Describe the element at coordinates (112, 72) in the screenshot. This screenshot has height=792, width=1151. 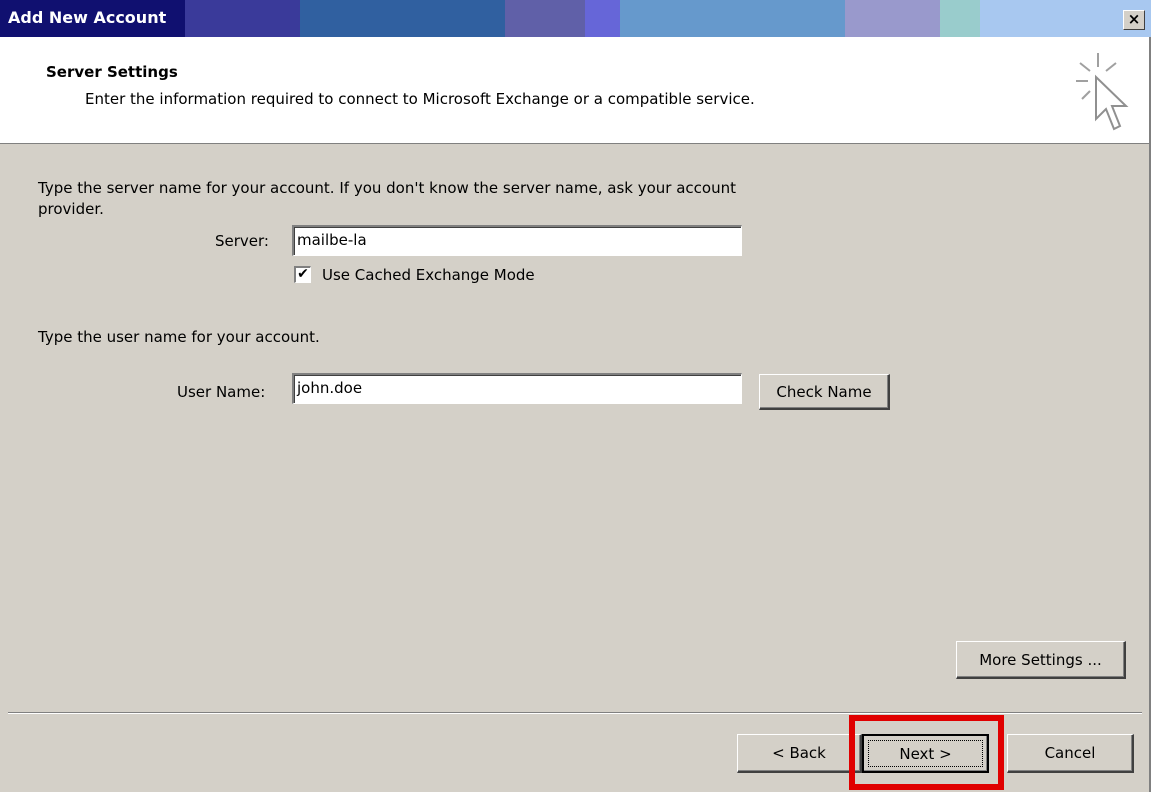
I see `page-title: Server Settings` at that location.